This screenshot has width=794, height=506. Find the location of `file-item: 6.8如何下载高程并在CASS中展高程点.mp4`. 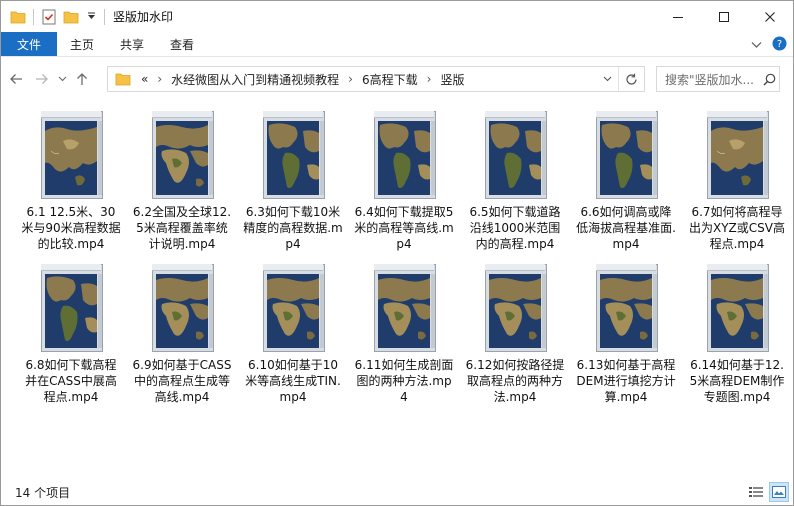

file-item: 6.8如何下载高程并在CASS中展高程点.mp4 is located at coordinates (71, 330).